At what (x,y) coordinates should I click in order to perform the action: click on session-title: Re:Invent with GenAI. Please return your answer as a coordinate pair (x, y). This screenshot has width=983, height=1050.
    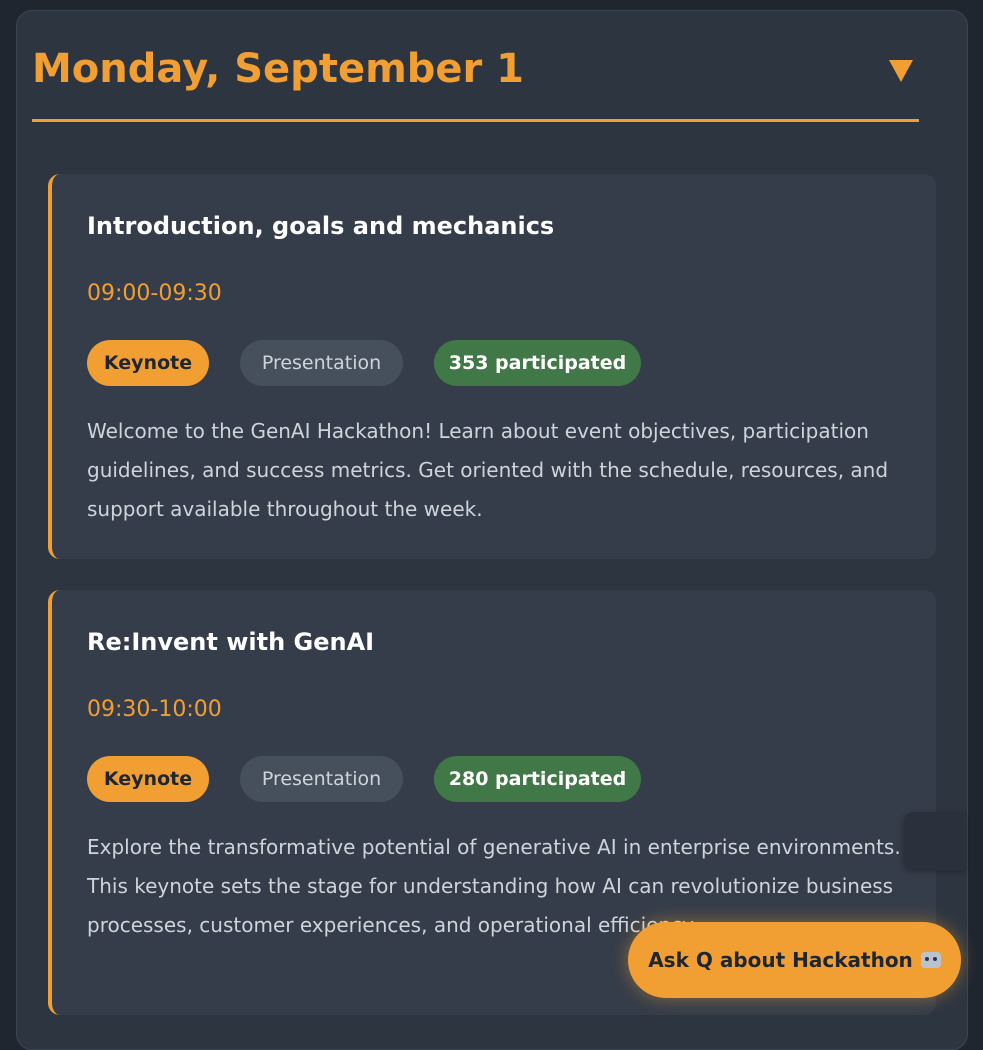
    Looking at the image, I should click on (231, 642).